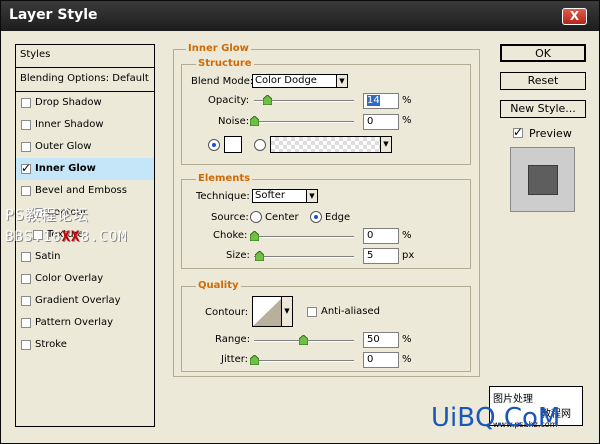  What do you see at coordinates (218, 48) in the screenshot?
I see `inner-glow-title: Inner Glow` at bounding box center [218, 48].